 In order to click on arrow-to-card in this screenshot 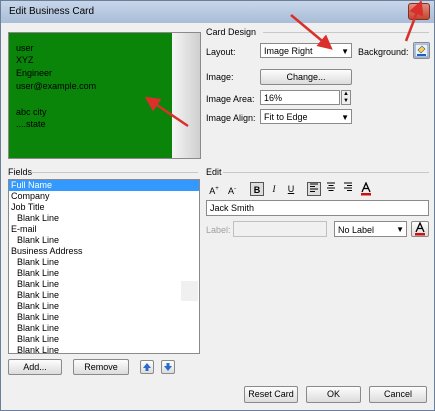, I will do `click(166, 112)`.